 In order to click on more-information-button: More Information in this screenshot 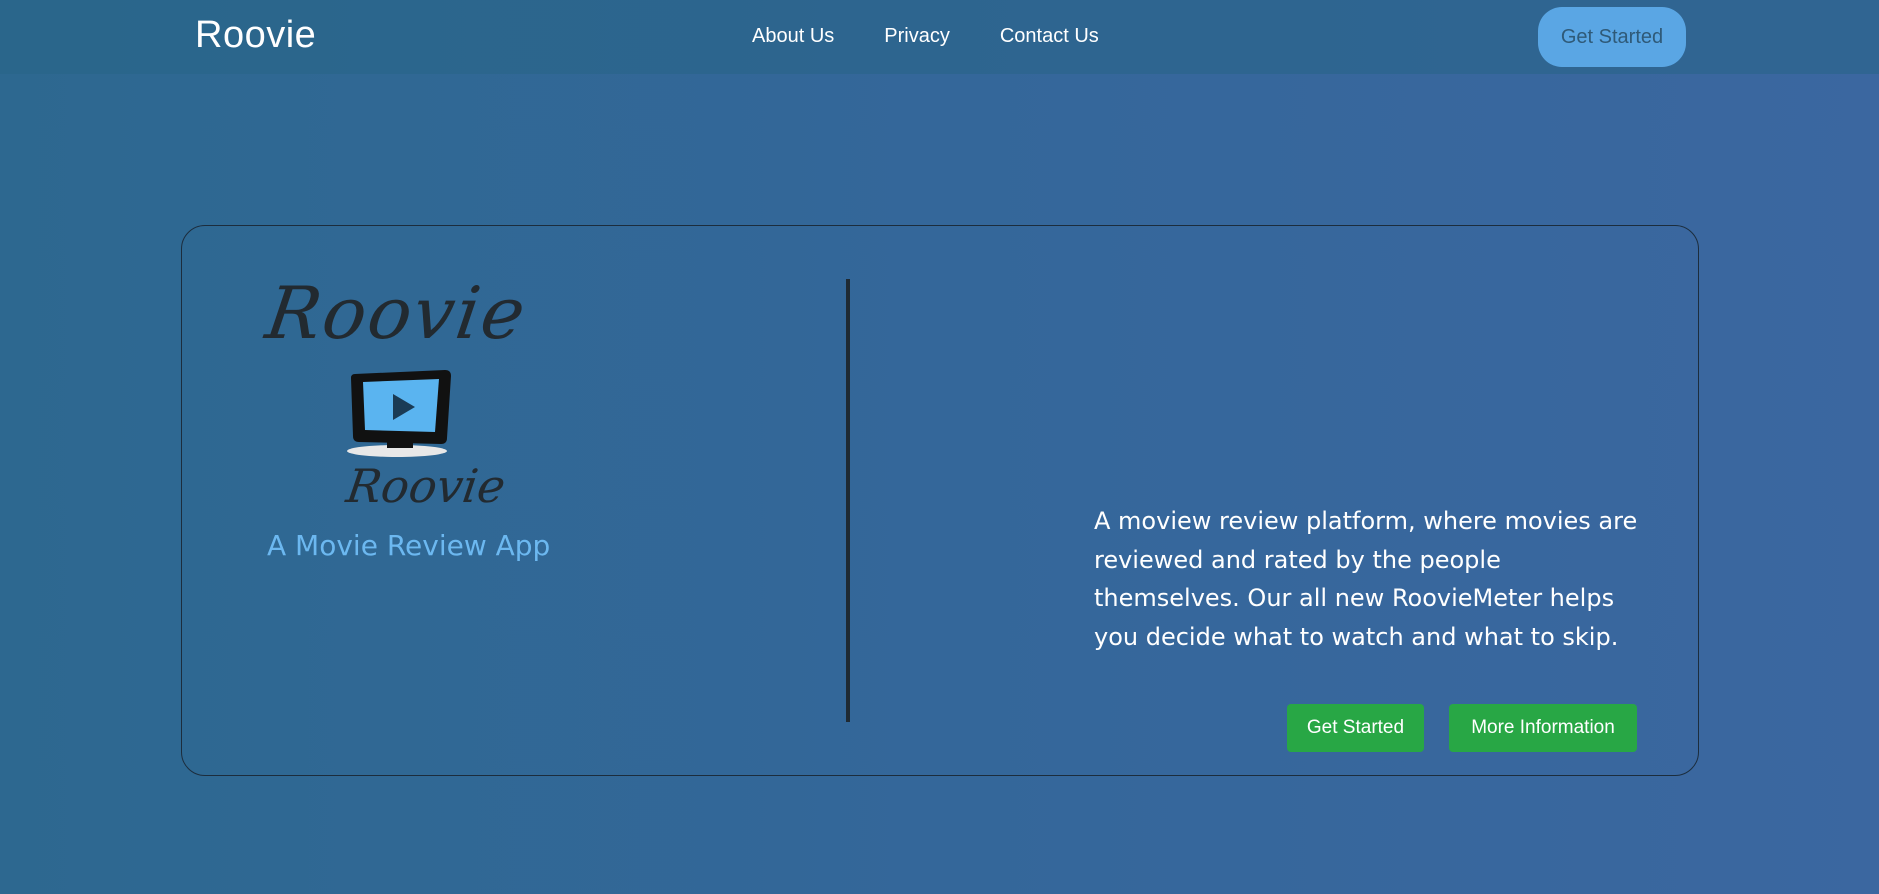, I will do `click(1543, 728)`.